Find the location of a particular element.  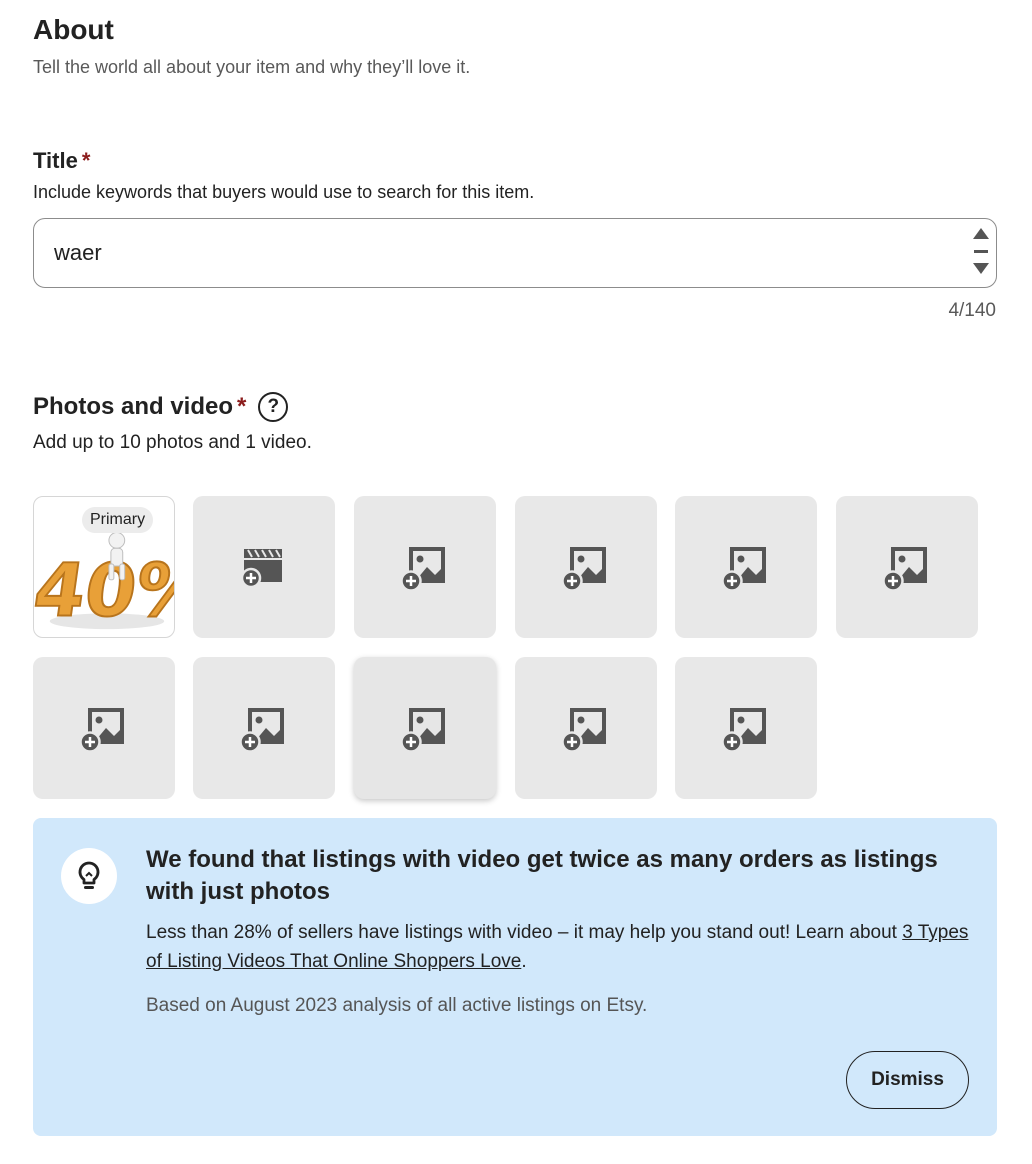

photo-slot-primary: 40% Primary is located at coordinates (104, 567).